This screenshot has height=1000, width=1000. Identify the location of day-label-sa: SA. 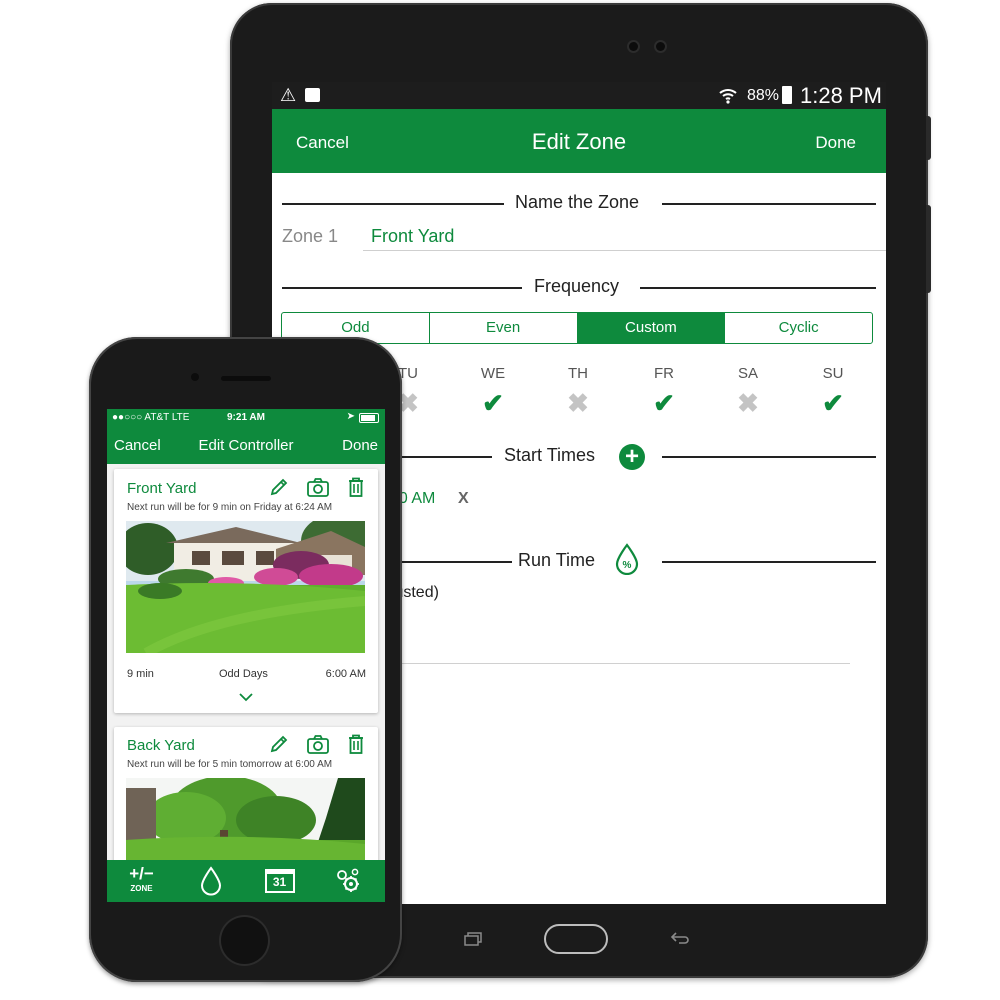
(747, 373).